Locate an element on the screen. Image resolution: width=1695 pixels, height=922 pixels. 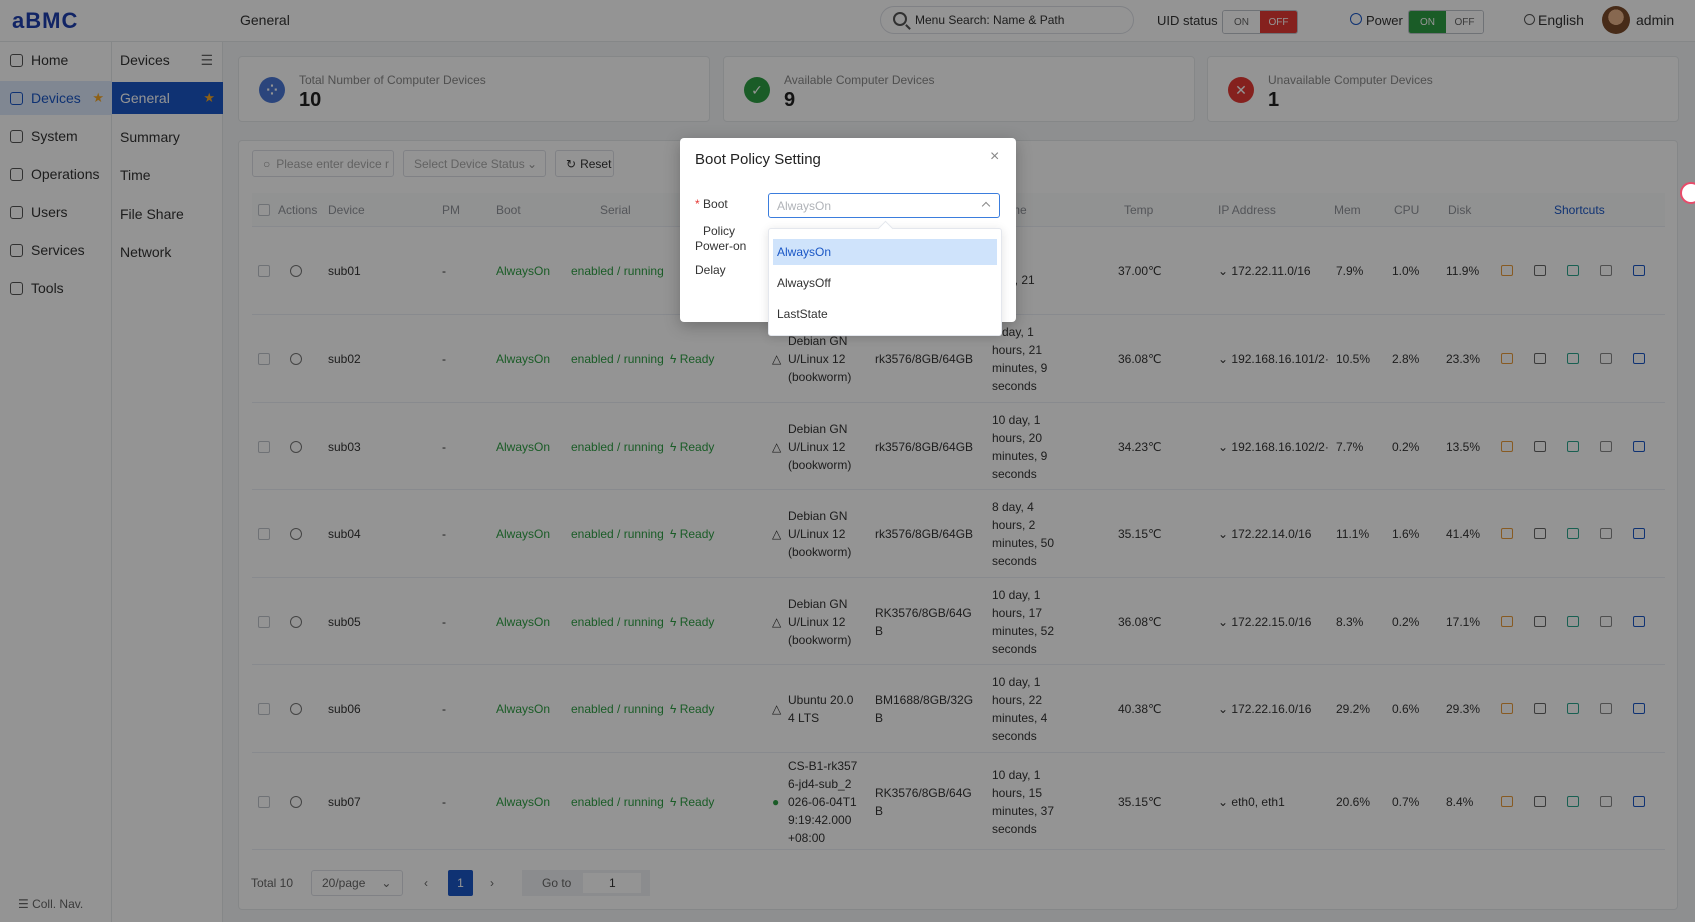
dialog-title: Boot Policy Setting is located at coordinates (758, 159).